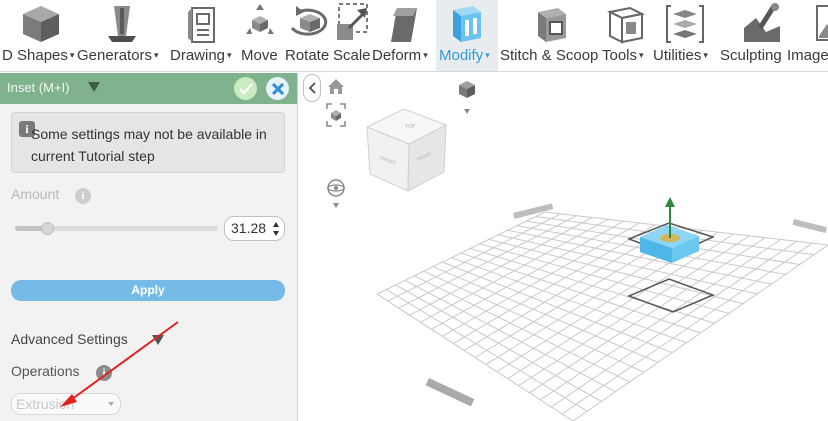  I want to click on annotation-overlay, so click(119, 364).